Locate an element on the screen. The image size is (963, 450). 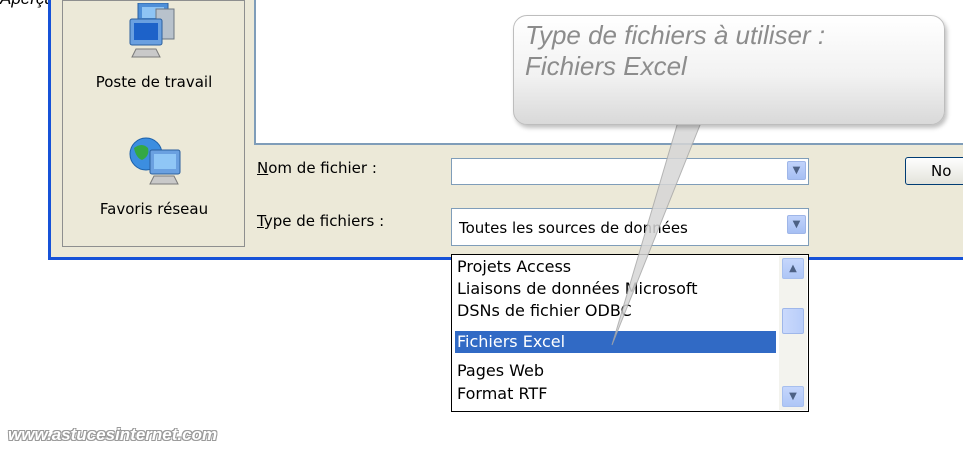
scroll-down-button: ▼ is located at coordinates (793, 396).